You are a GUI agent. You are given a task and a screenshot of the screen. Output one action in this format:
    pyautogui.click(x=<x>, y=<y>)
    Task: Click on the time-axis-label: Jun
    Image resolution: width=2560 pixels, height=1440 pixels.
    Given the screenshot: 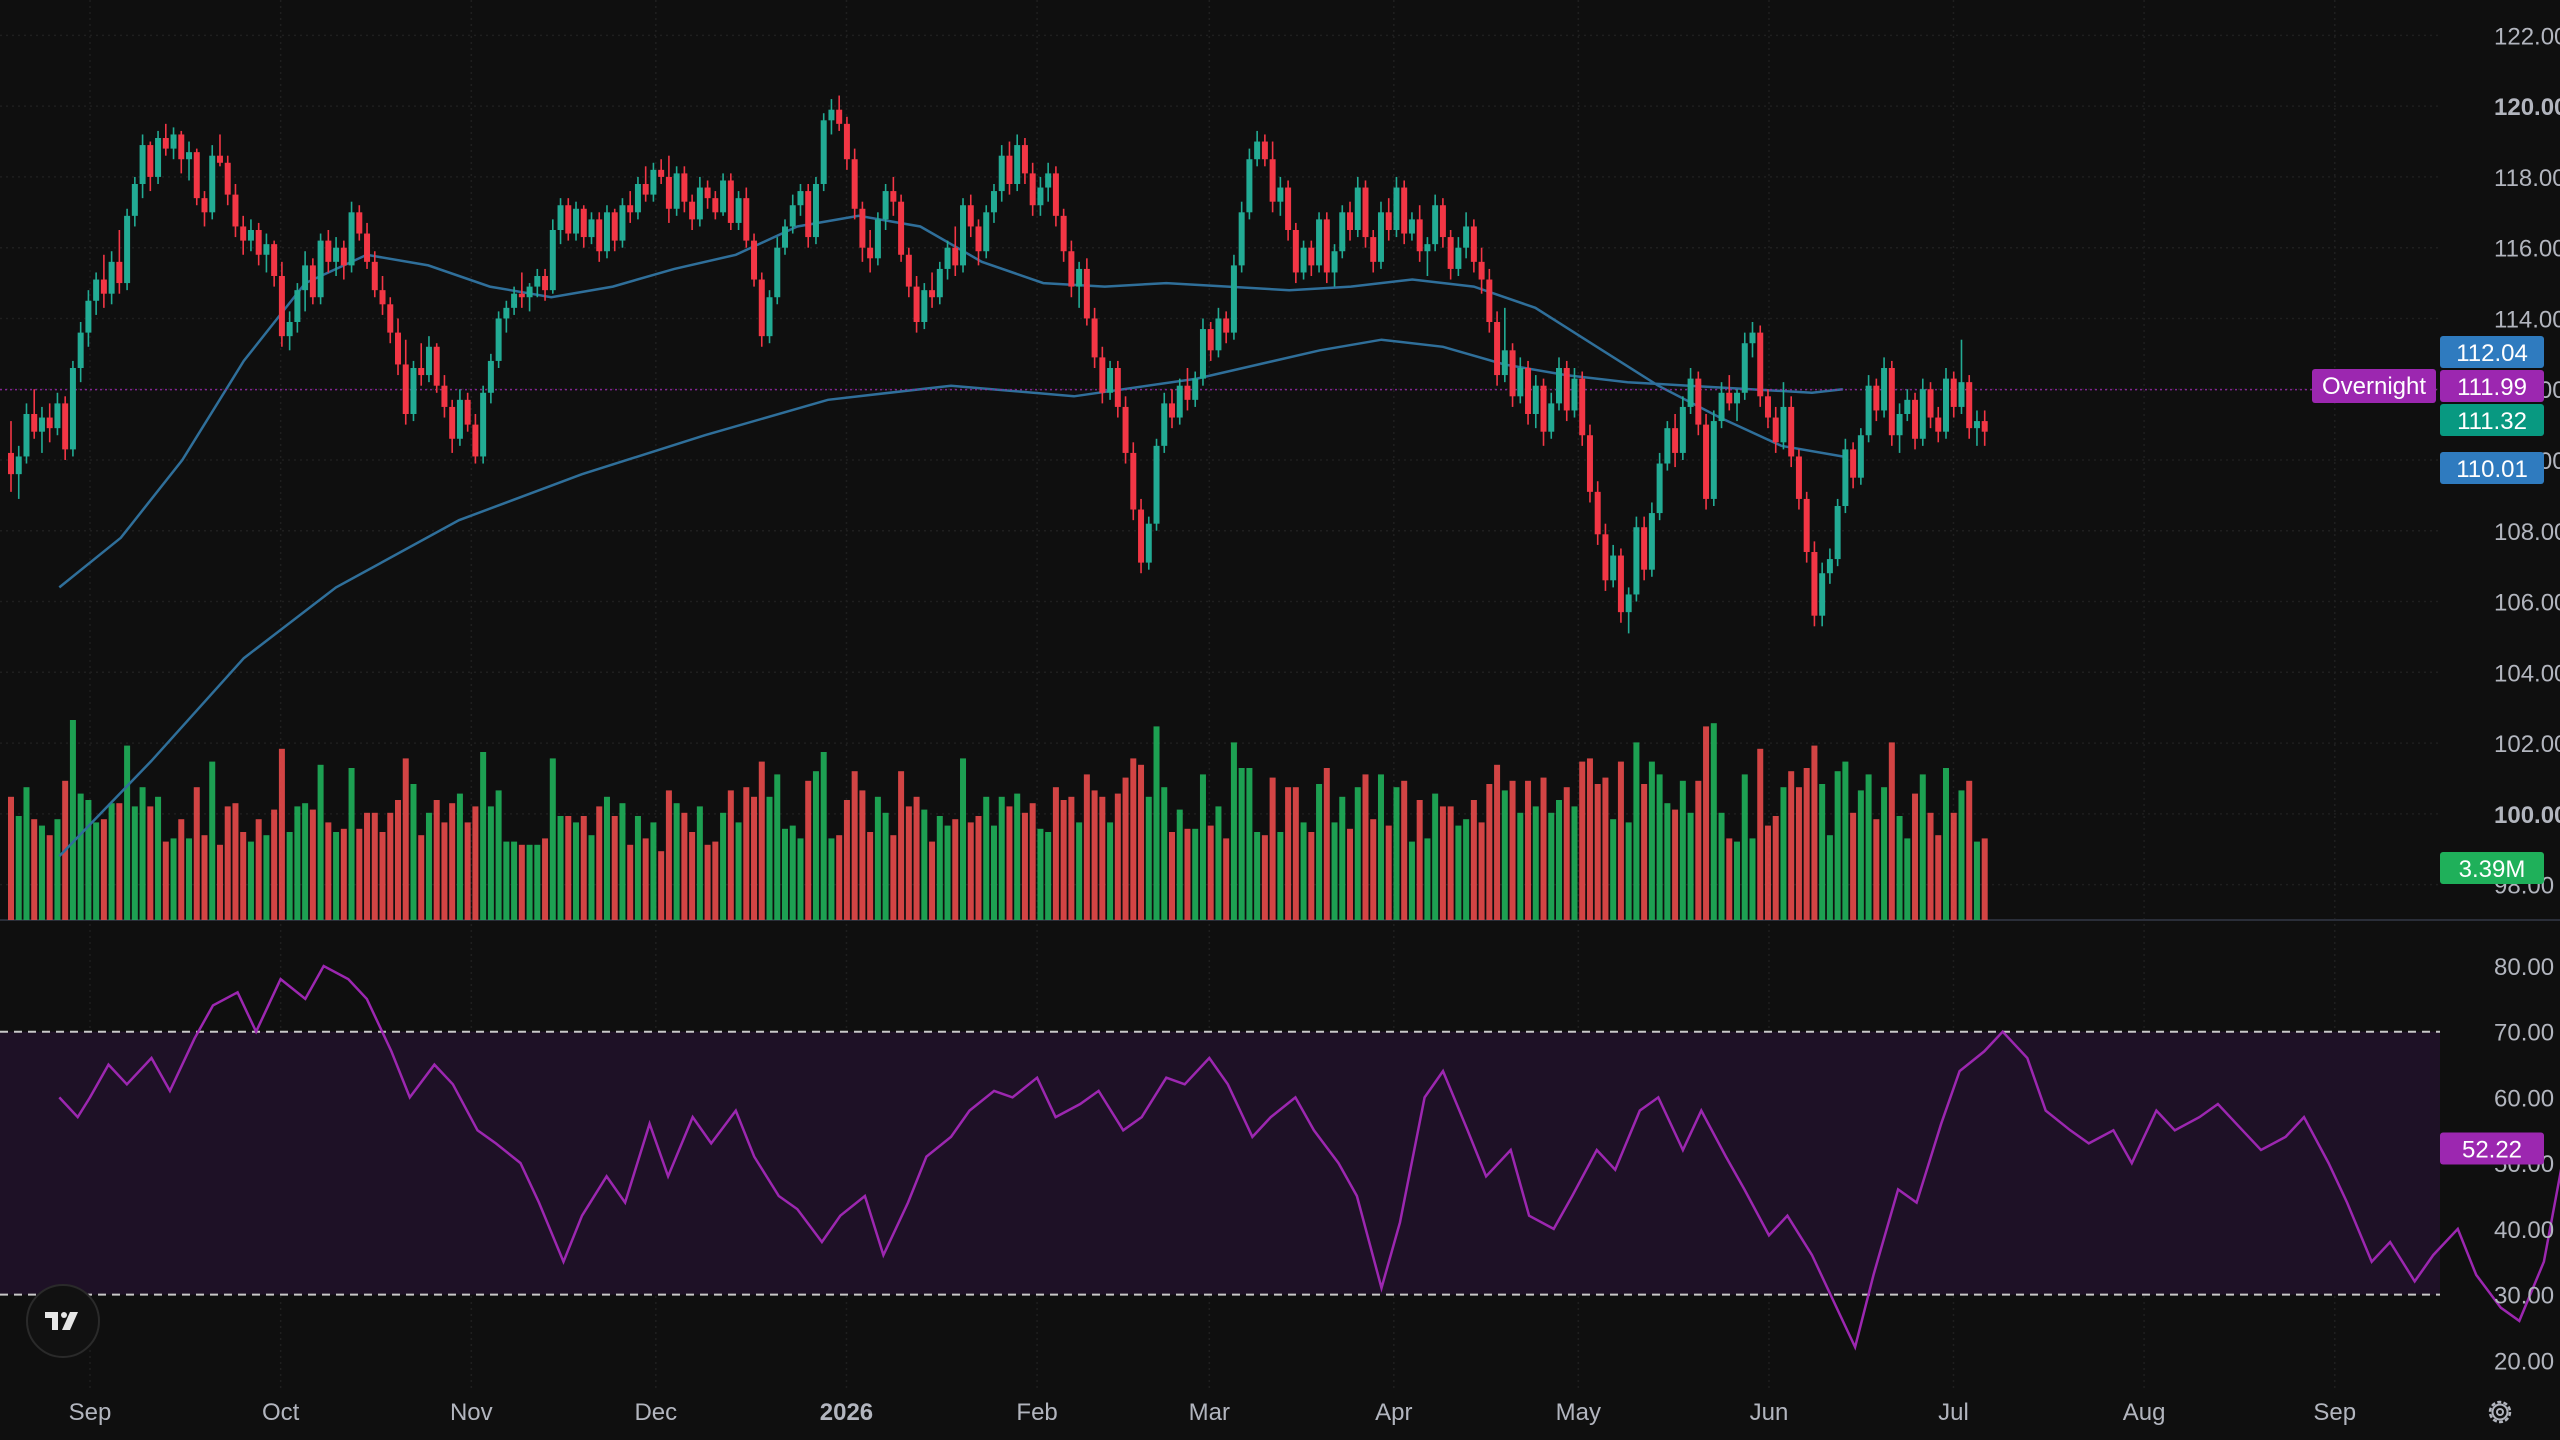 What is the action you would take?
    pyautogui.click(x=1769, y=1412)
    